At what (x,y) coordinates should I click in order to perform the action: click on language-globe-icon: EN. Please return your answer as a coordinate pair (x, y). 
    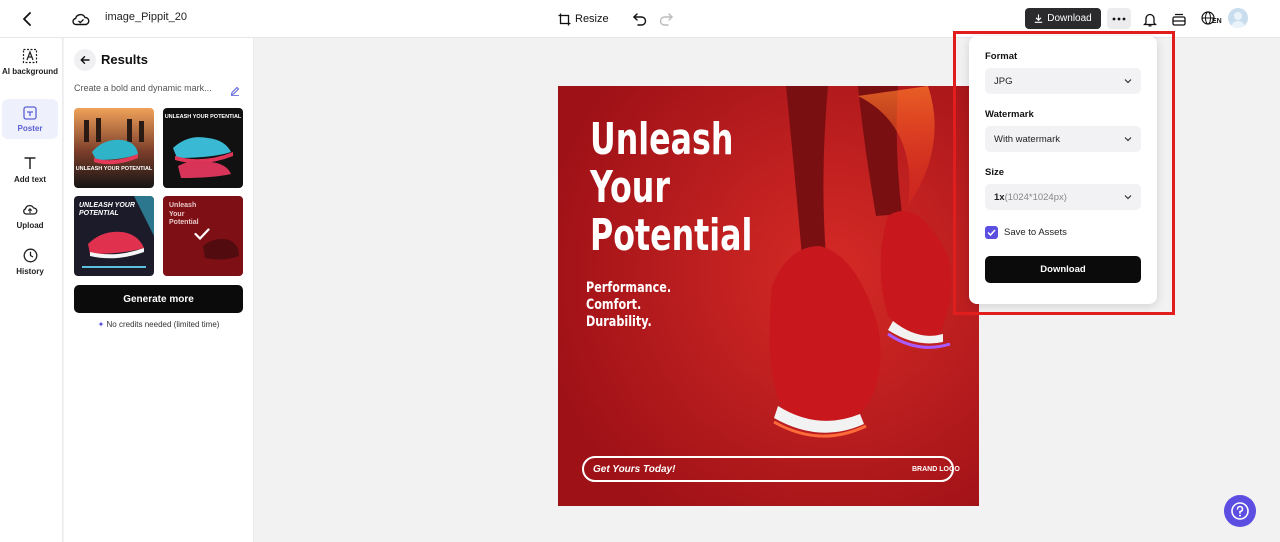
    Looking at the image, I should click on (1211, 19).